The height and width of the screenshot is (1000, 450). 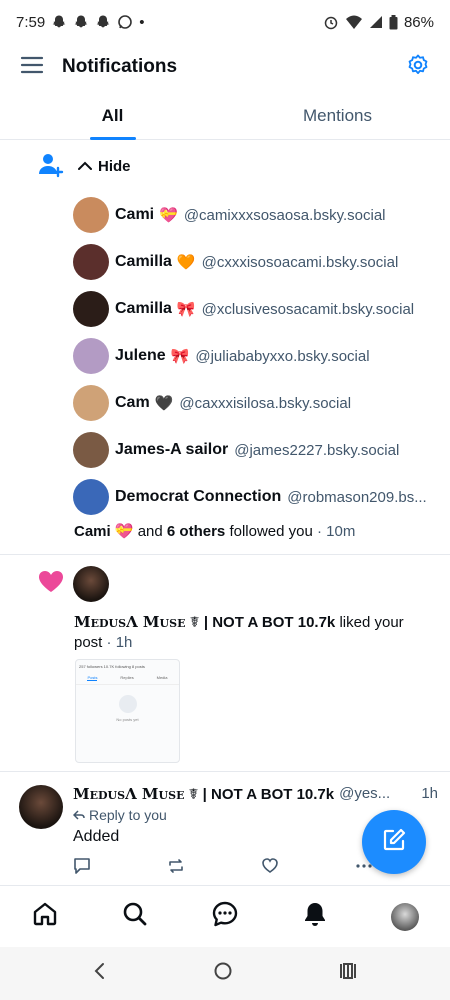 What do you see at coordinates (308, 309) in the screenshot?
I see `follower-handle: @xclusivesosacamit.bsky.social` at bounding box center [308, 309].